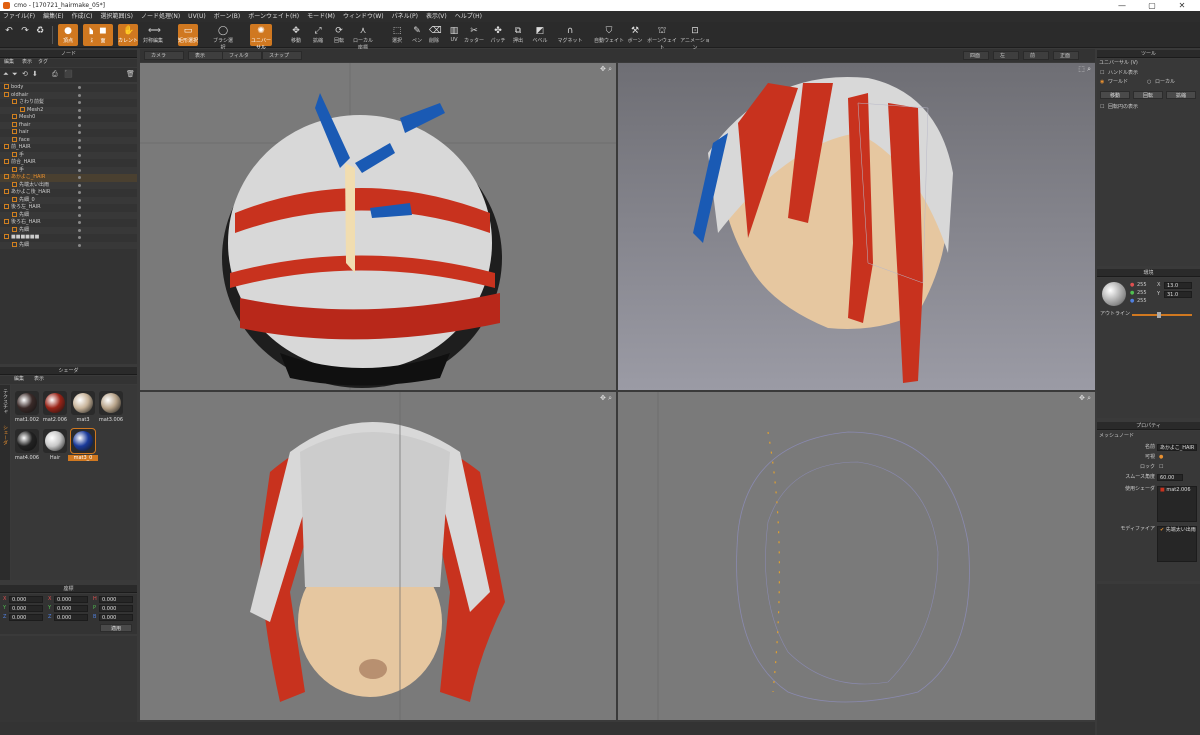 The height and width of the screenshot is (735, 1200). Describe the element at coordinates (976, 55) in the screenshot. I see `view-quad-button: 四面` at that location.